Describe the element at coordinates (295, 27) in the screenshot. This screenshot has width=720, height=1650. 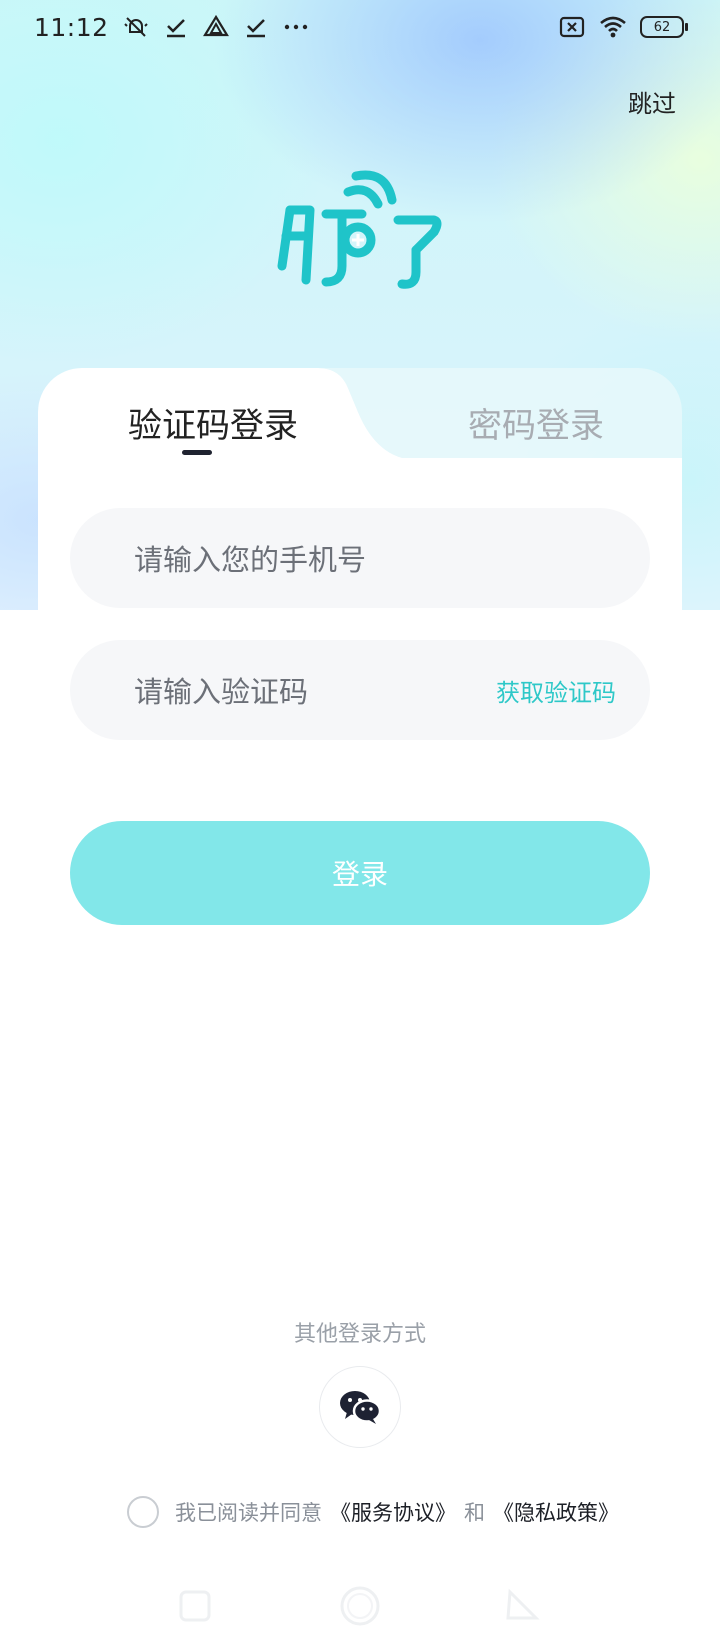
I see `more-icon` at that location.